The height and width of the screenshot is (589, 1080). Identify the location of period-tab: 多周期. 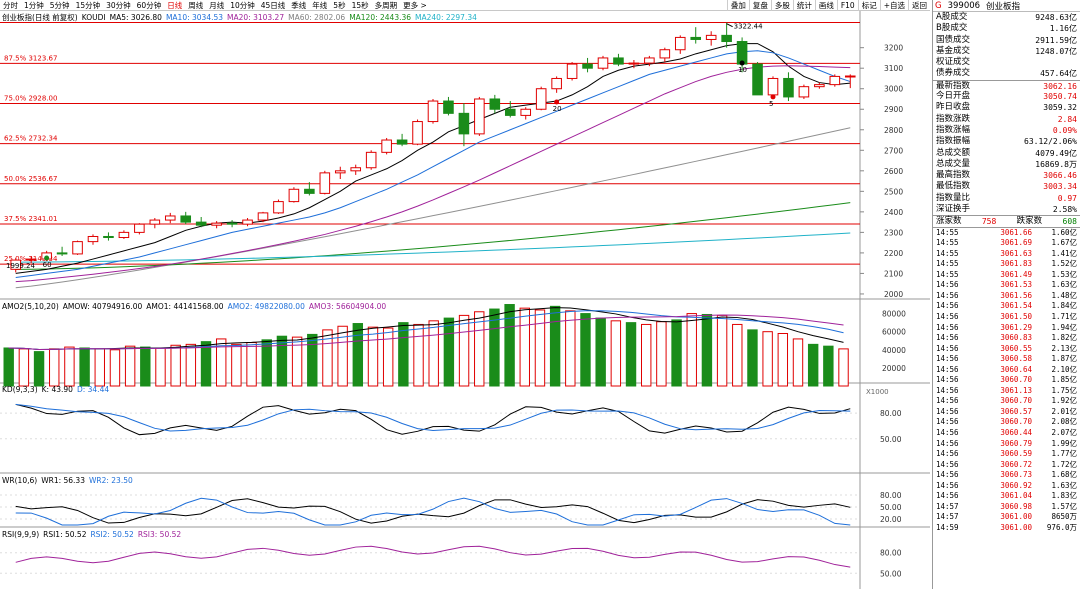
(386, 5).